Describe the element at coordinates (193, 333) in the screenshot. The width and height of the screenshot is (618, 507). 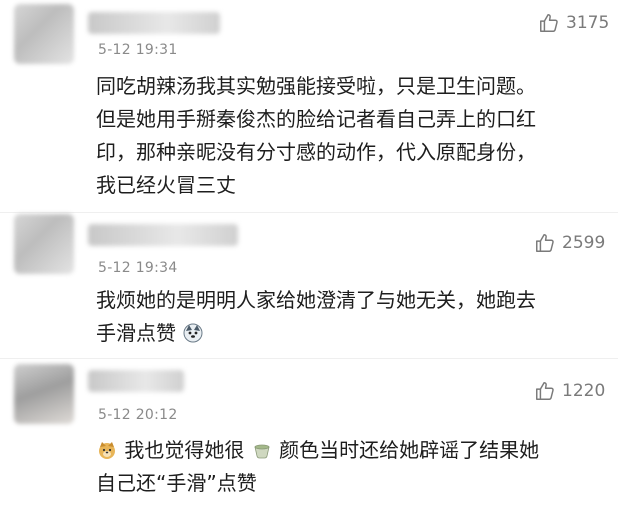
I see `husky-emoji` at that location.